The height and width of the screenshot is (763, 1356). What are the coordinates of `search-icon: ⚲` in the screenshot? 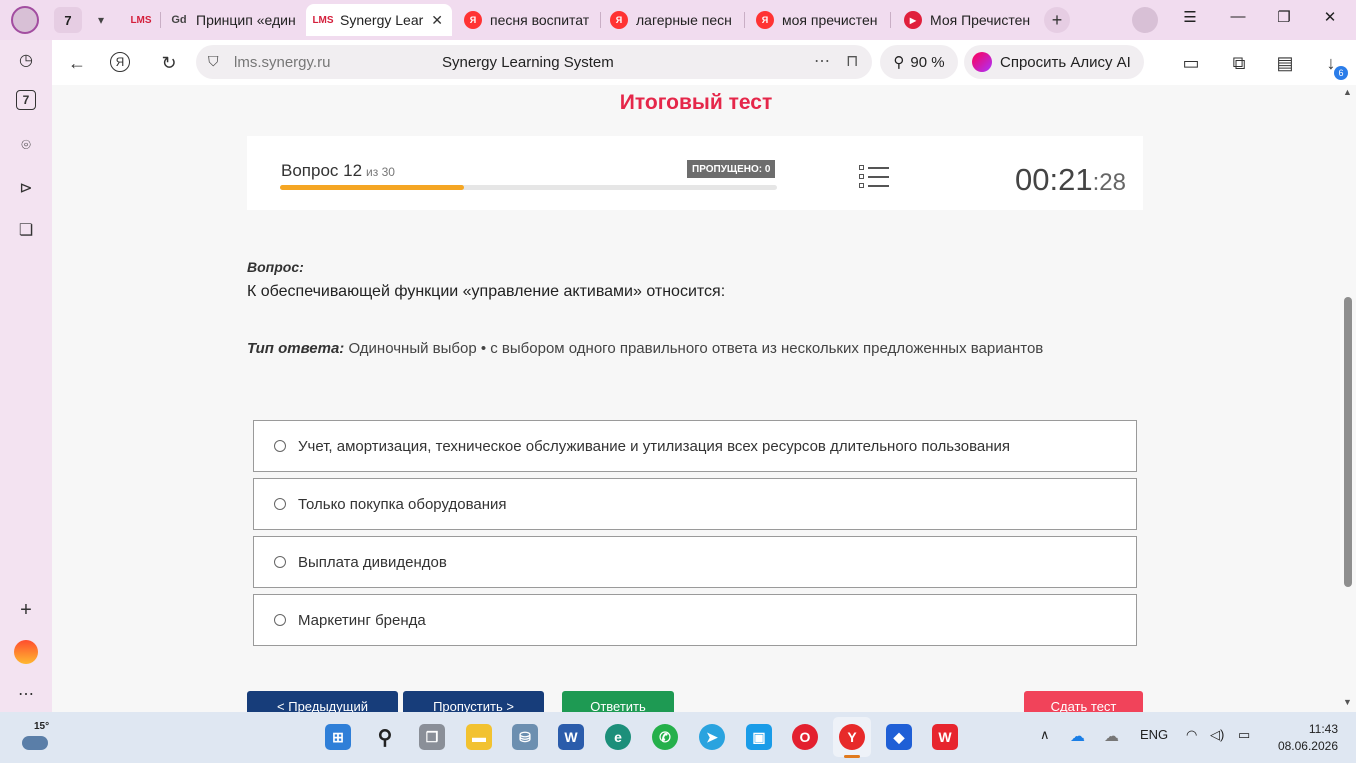 It's located at (385, 737).